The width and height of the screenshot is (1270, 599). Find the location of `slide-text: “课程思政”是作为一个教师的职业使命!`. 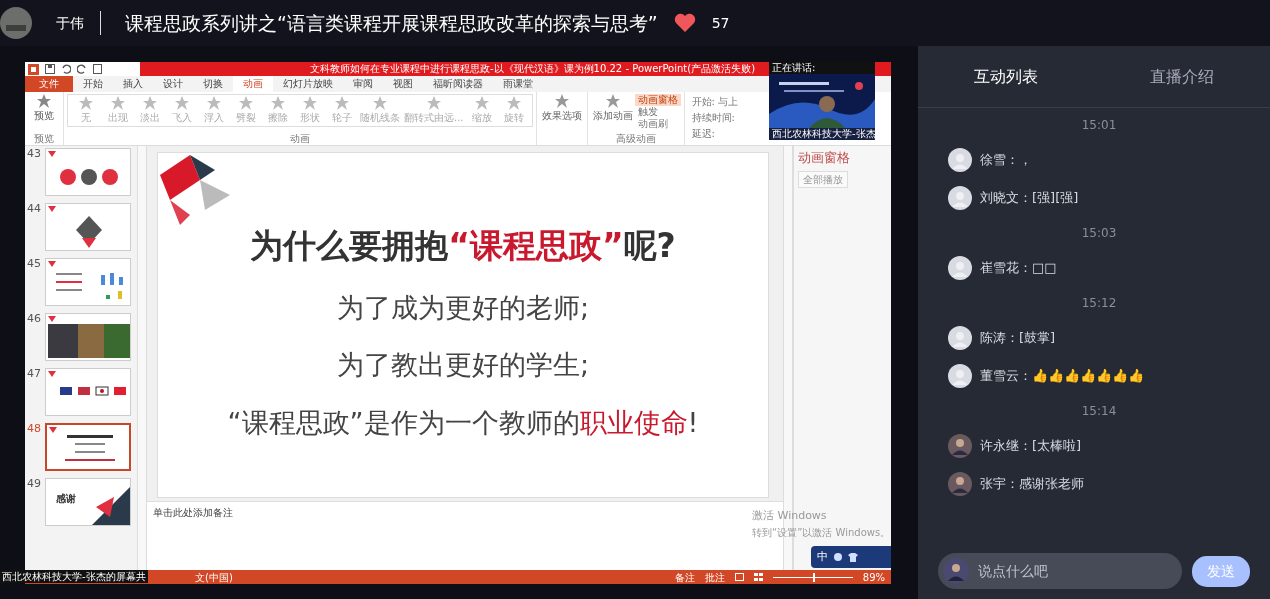

slide-text: “课程思政”是作为一个教师的职业使命! is located at coordinates (463, 422).